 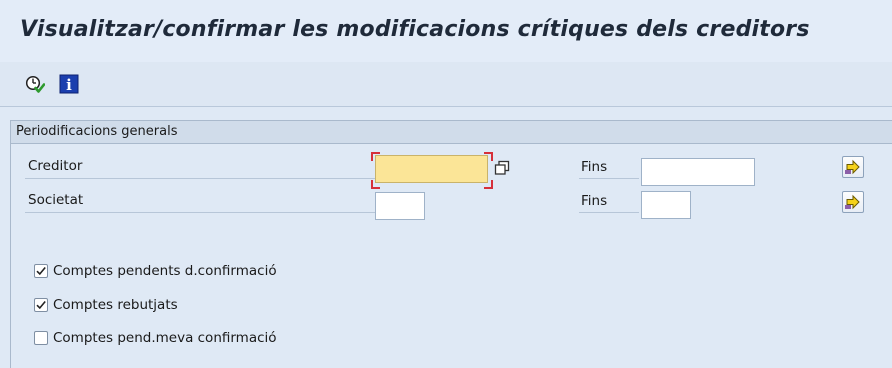 What do you see at coordinates (55, 166) in the screenshot?
I see `creditor-label: Creditor` at bounding box center [55, 166].